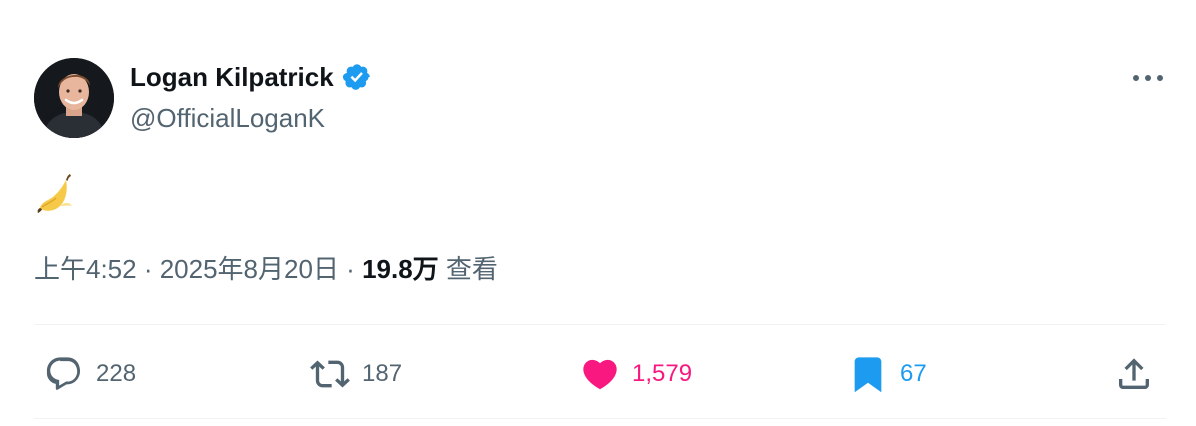 The width and height of the screenshot is (1196, 426). What do you see at coordinates (63, 373) in the screenshot?
I see `reply-icon` at bounding box center [63, 373].